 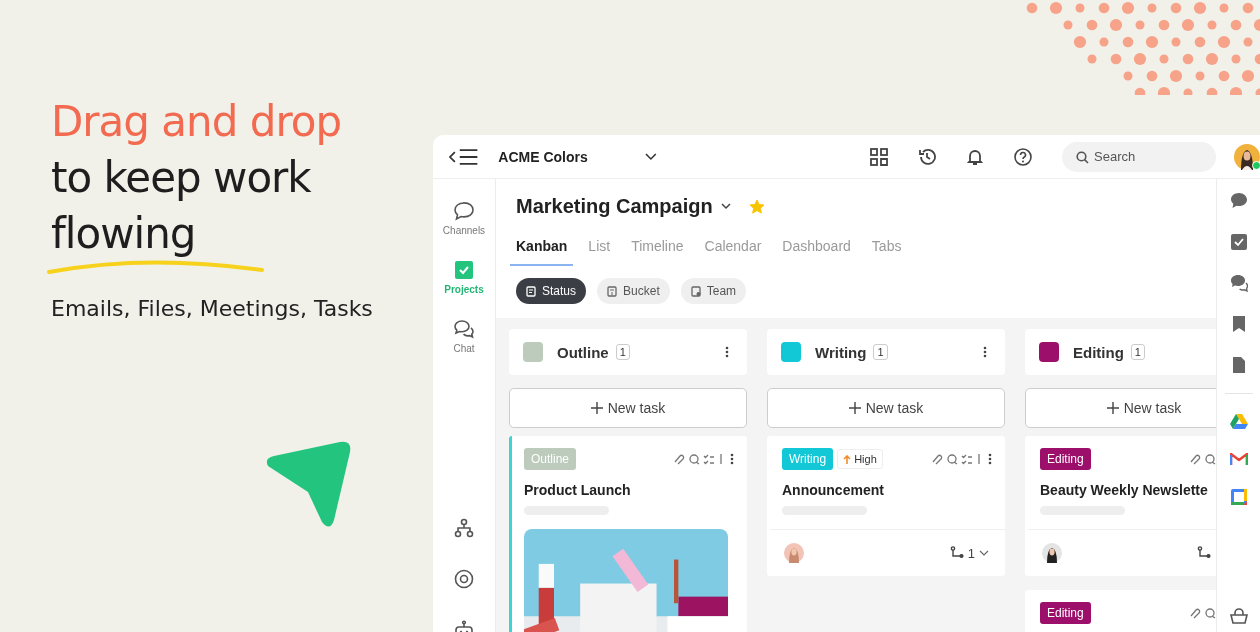 What do you see at coordinates (550, 459) in the screenshot?
I see `status-tag: Outline` at bounding box center [550, 459].